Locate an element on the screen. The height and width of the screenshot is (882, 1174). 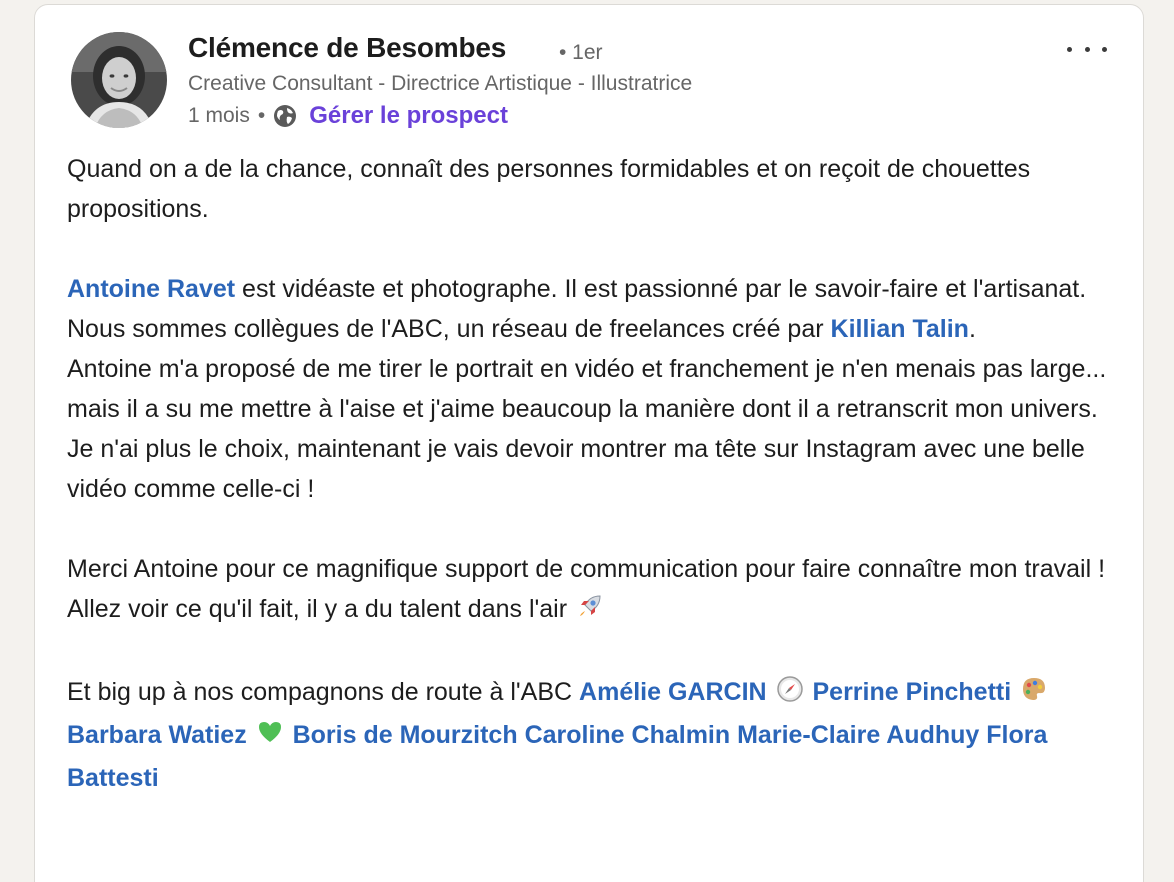
globe-icon is located at coordinates (285, 116).